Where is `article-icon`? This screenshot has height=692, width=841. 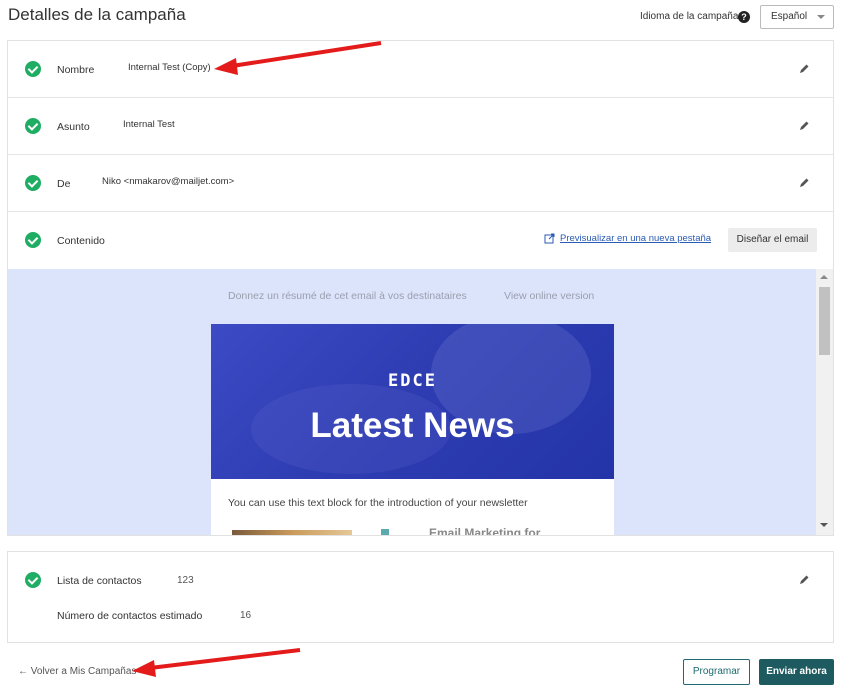 article-icon is located at coordinates (385, 532).